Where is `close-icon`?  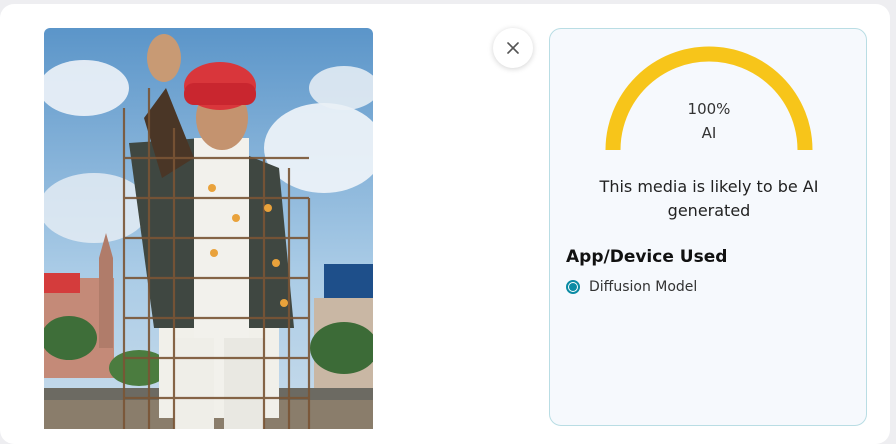 close-icon is located at coordinates (513, 48).